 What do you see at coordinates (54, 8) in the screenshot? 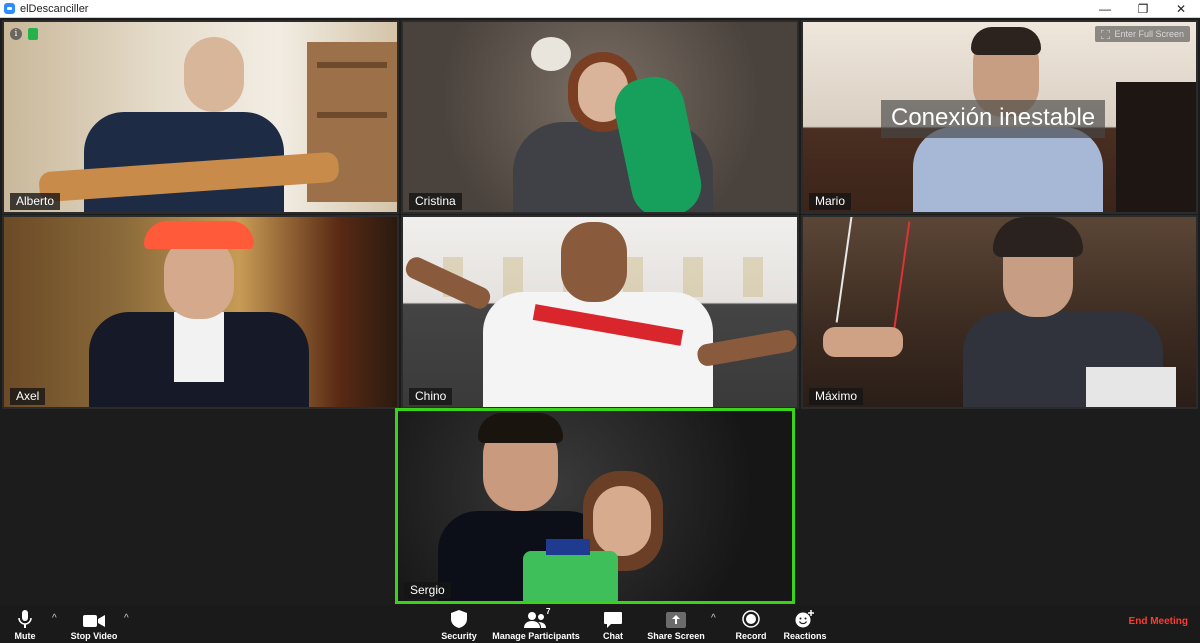
I see `window-title: elDescanciller` at bounding box center [54, 8].